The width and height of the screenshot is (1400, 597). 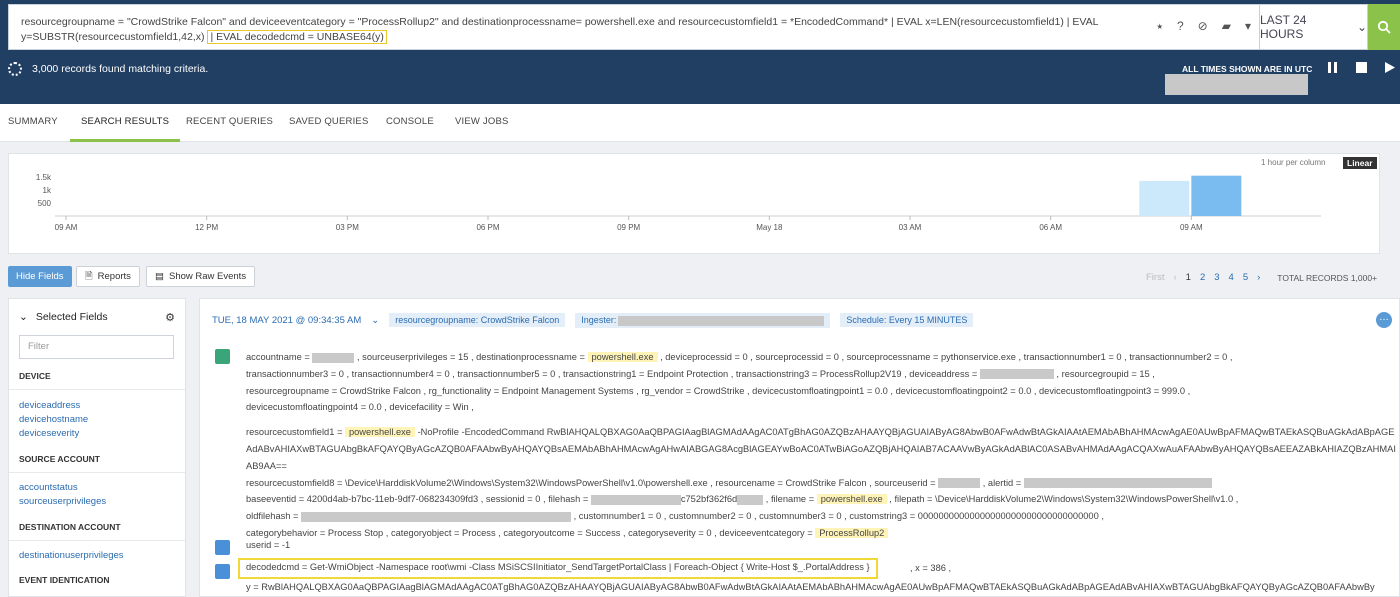 I want to click on page-2: 2, so click(x=1202, y=277).